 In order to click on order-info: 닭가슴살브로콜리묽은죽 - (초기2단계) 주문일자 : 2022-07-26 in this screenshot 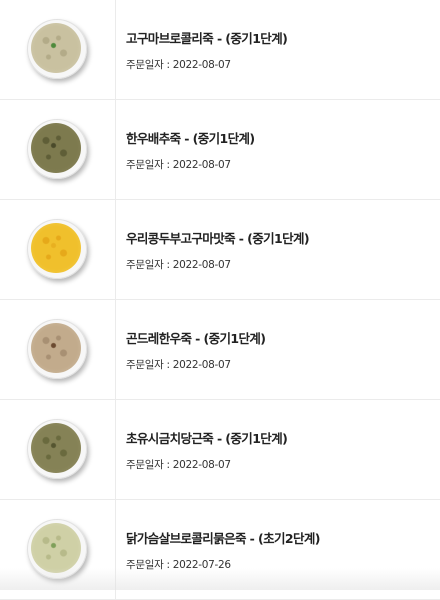, I will do `click(218, 549)`.